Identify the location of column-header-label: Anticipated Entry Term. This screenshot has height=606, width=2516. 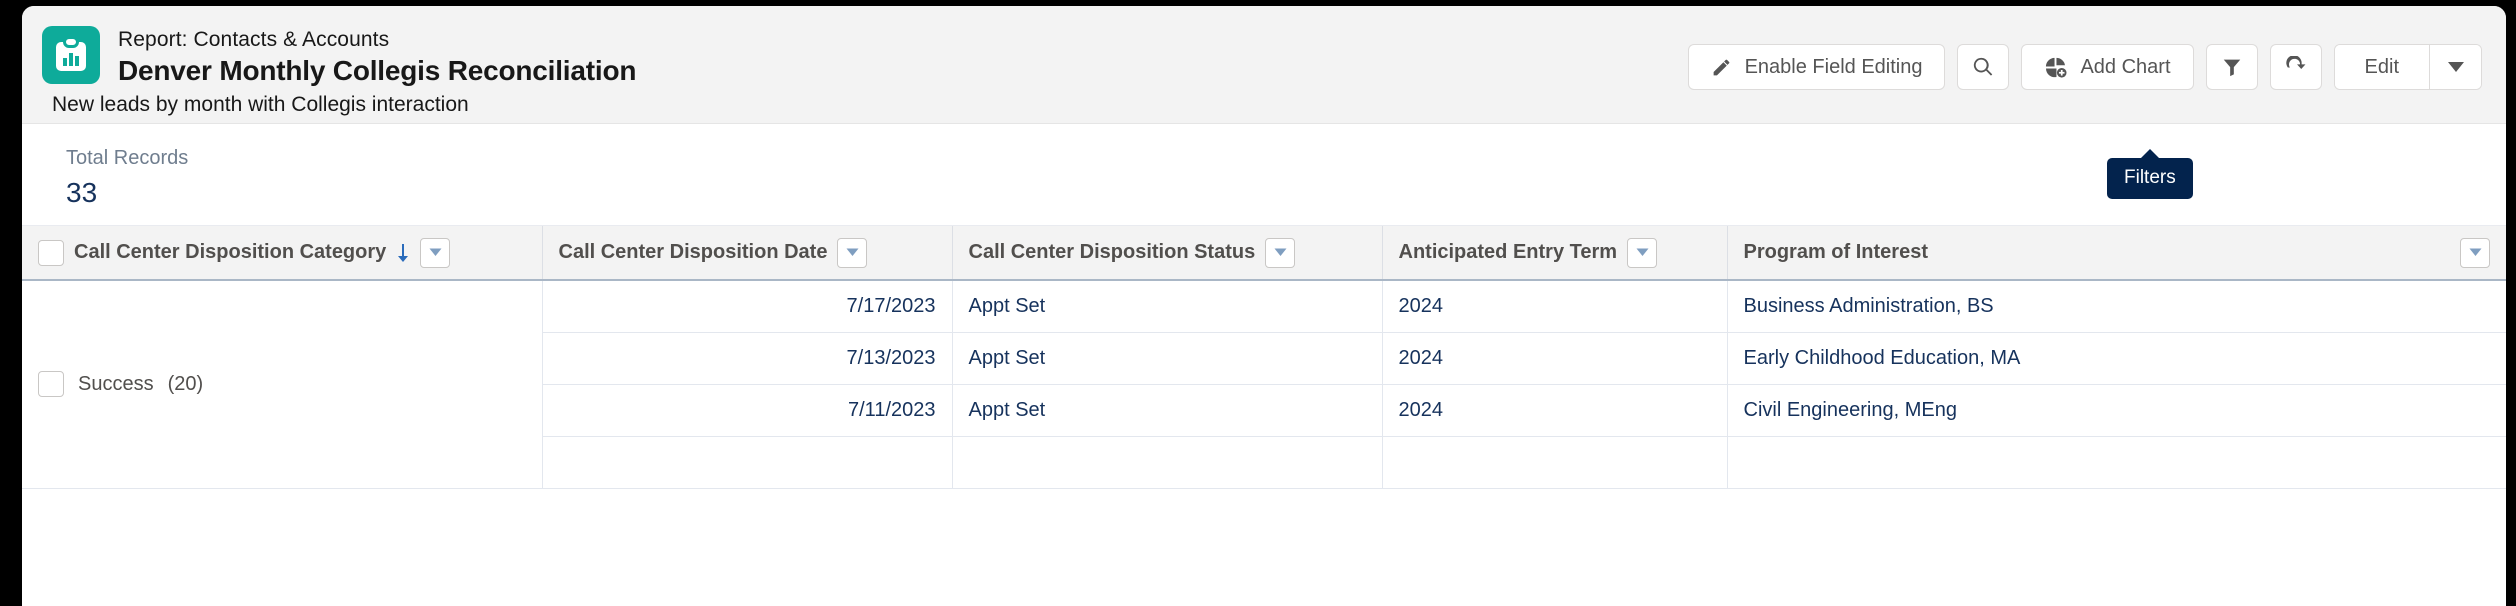
(1508, 252).